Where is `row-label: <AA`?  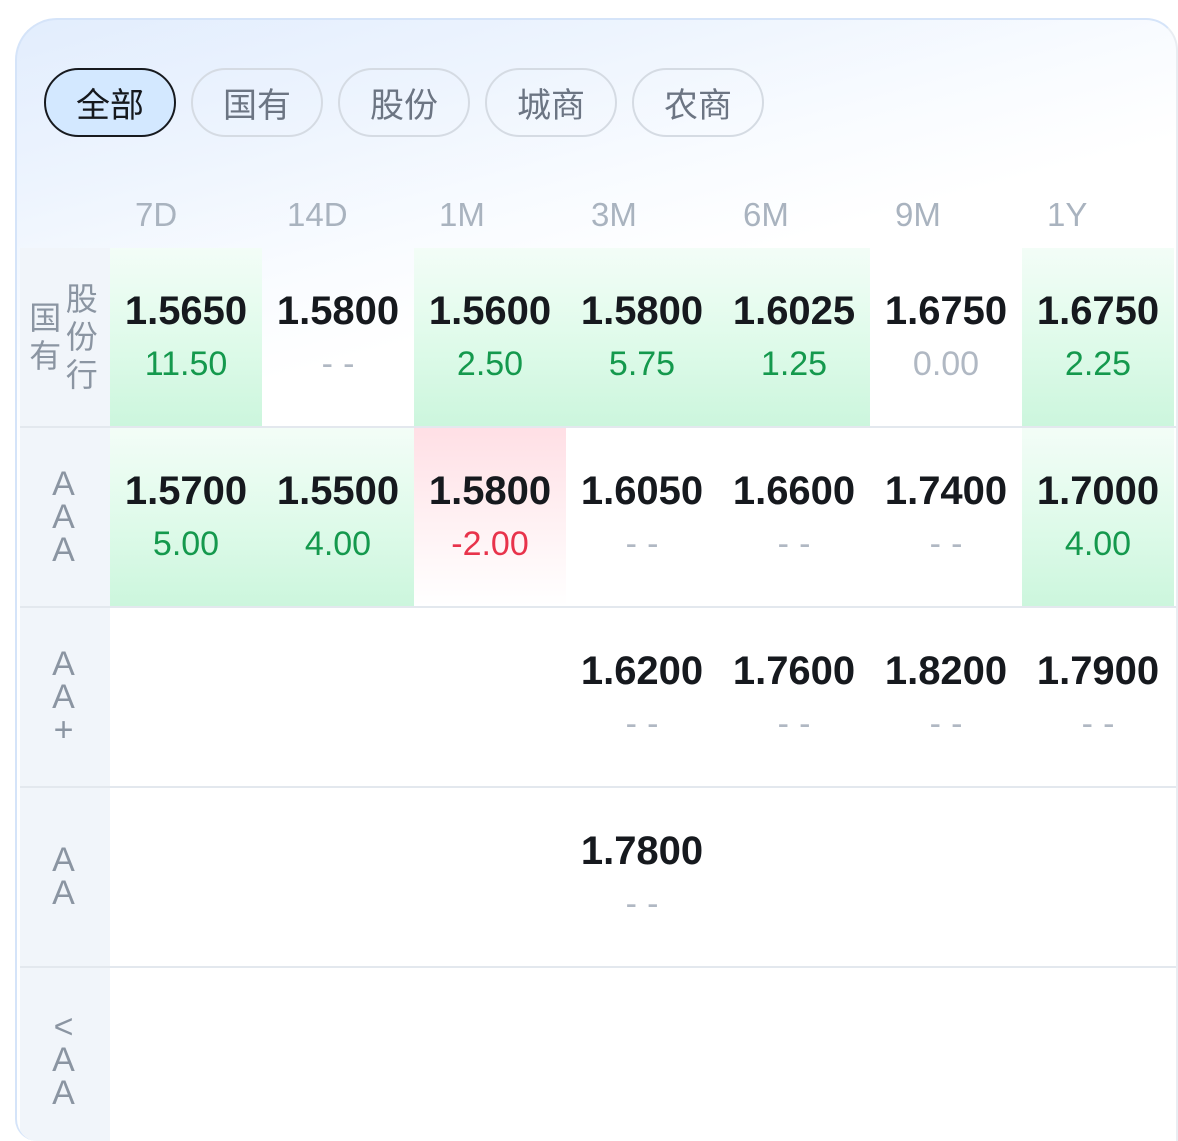 row-label: <AA is located at coordinates (65, 1054).